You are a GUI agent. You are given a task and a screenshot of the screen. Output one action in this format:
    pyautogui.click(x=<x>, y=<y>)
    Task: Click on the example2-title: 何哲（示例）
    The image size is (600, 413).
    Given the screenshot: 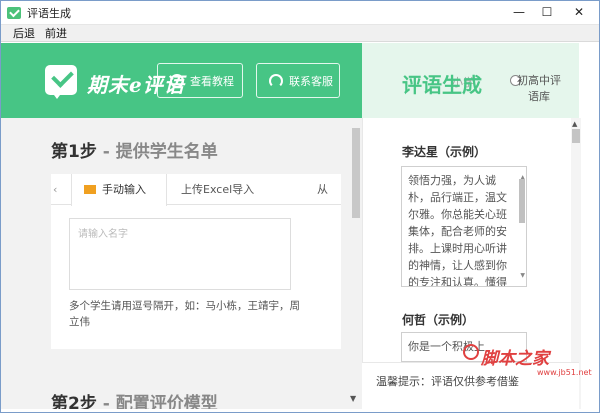 What is the action you would take?
    pyautogui.click(x=438, y=320)
    